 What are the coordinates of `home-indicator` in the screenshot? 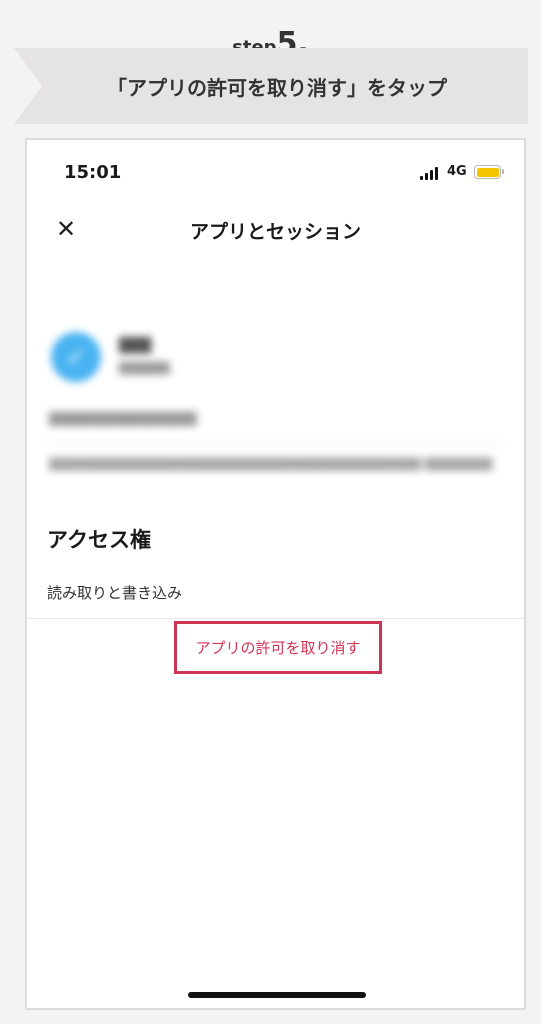 It's located at (277, 995).